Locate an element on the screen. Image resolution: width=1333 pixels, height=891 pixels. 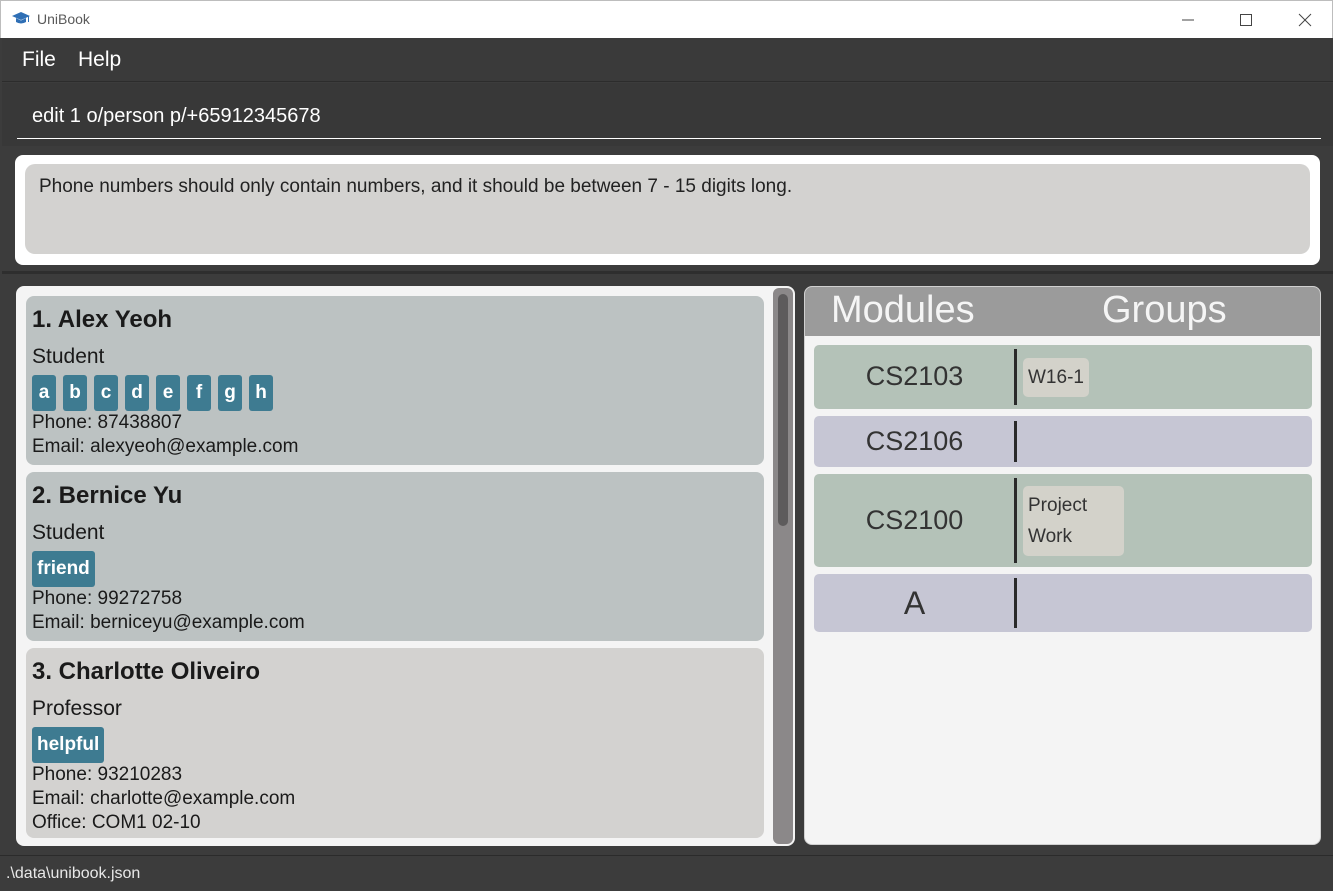
scroll-thumb is located at coordinates (783, 410).